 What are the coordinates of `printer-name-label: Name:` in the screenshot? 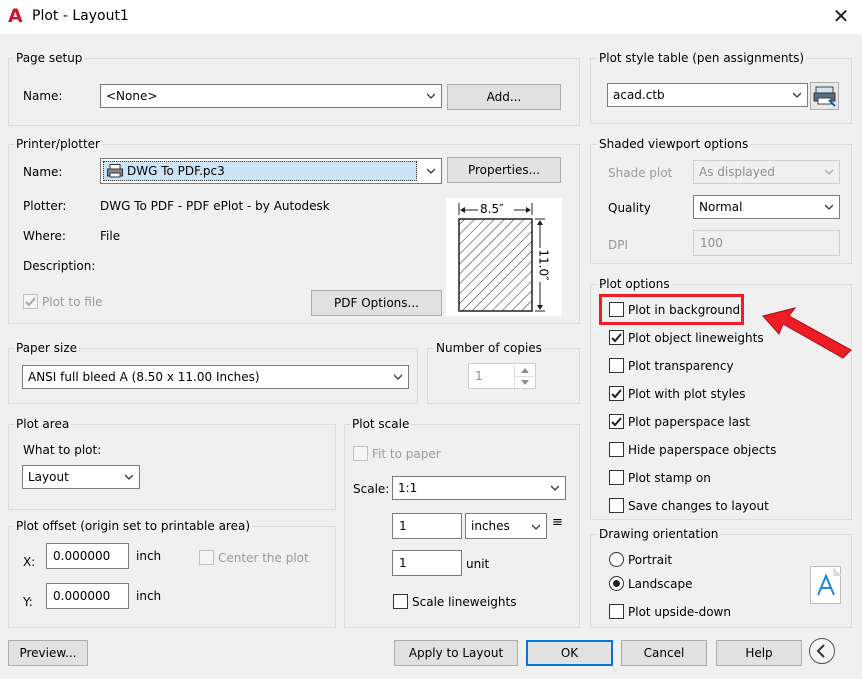 It's located at (43, 172).